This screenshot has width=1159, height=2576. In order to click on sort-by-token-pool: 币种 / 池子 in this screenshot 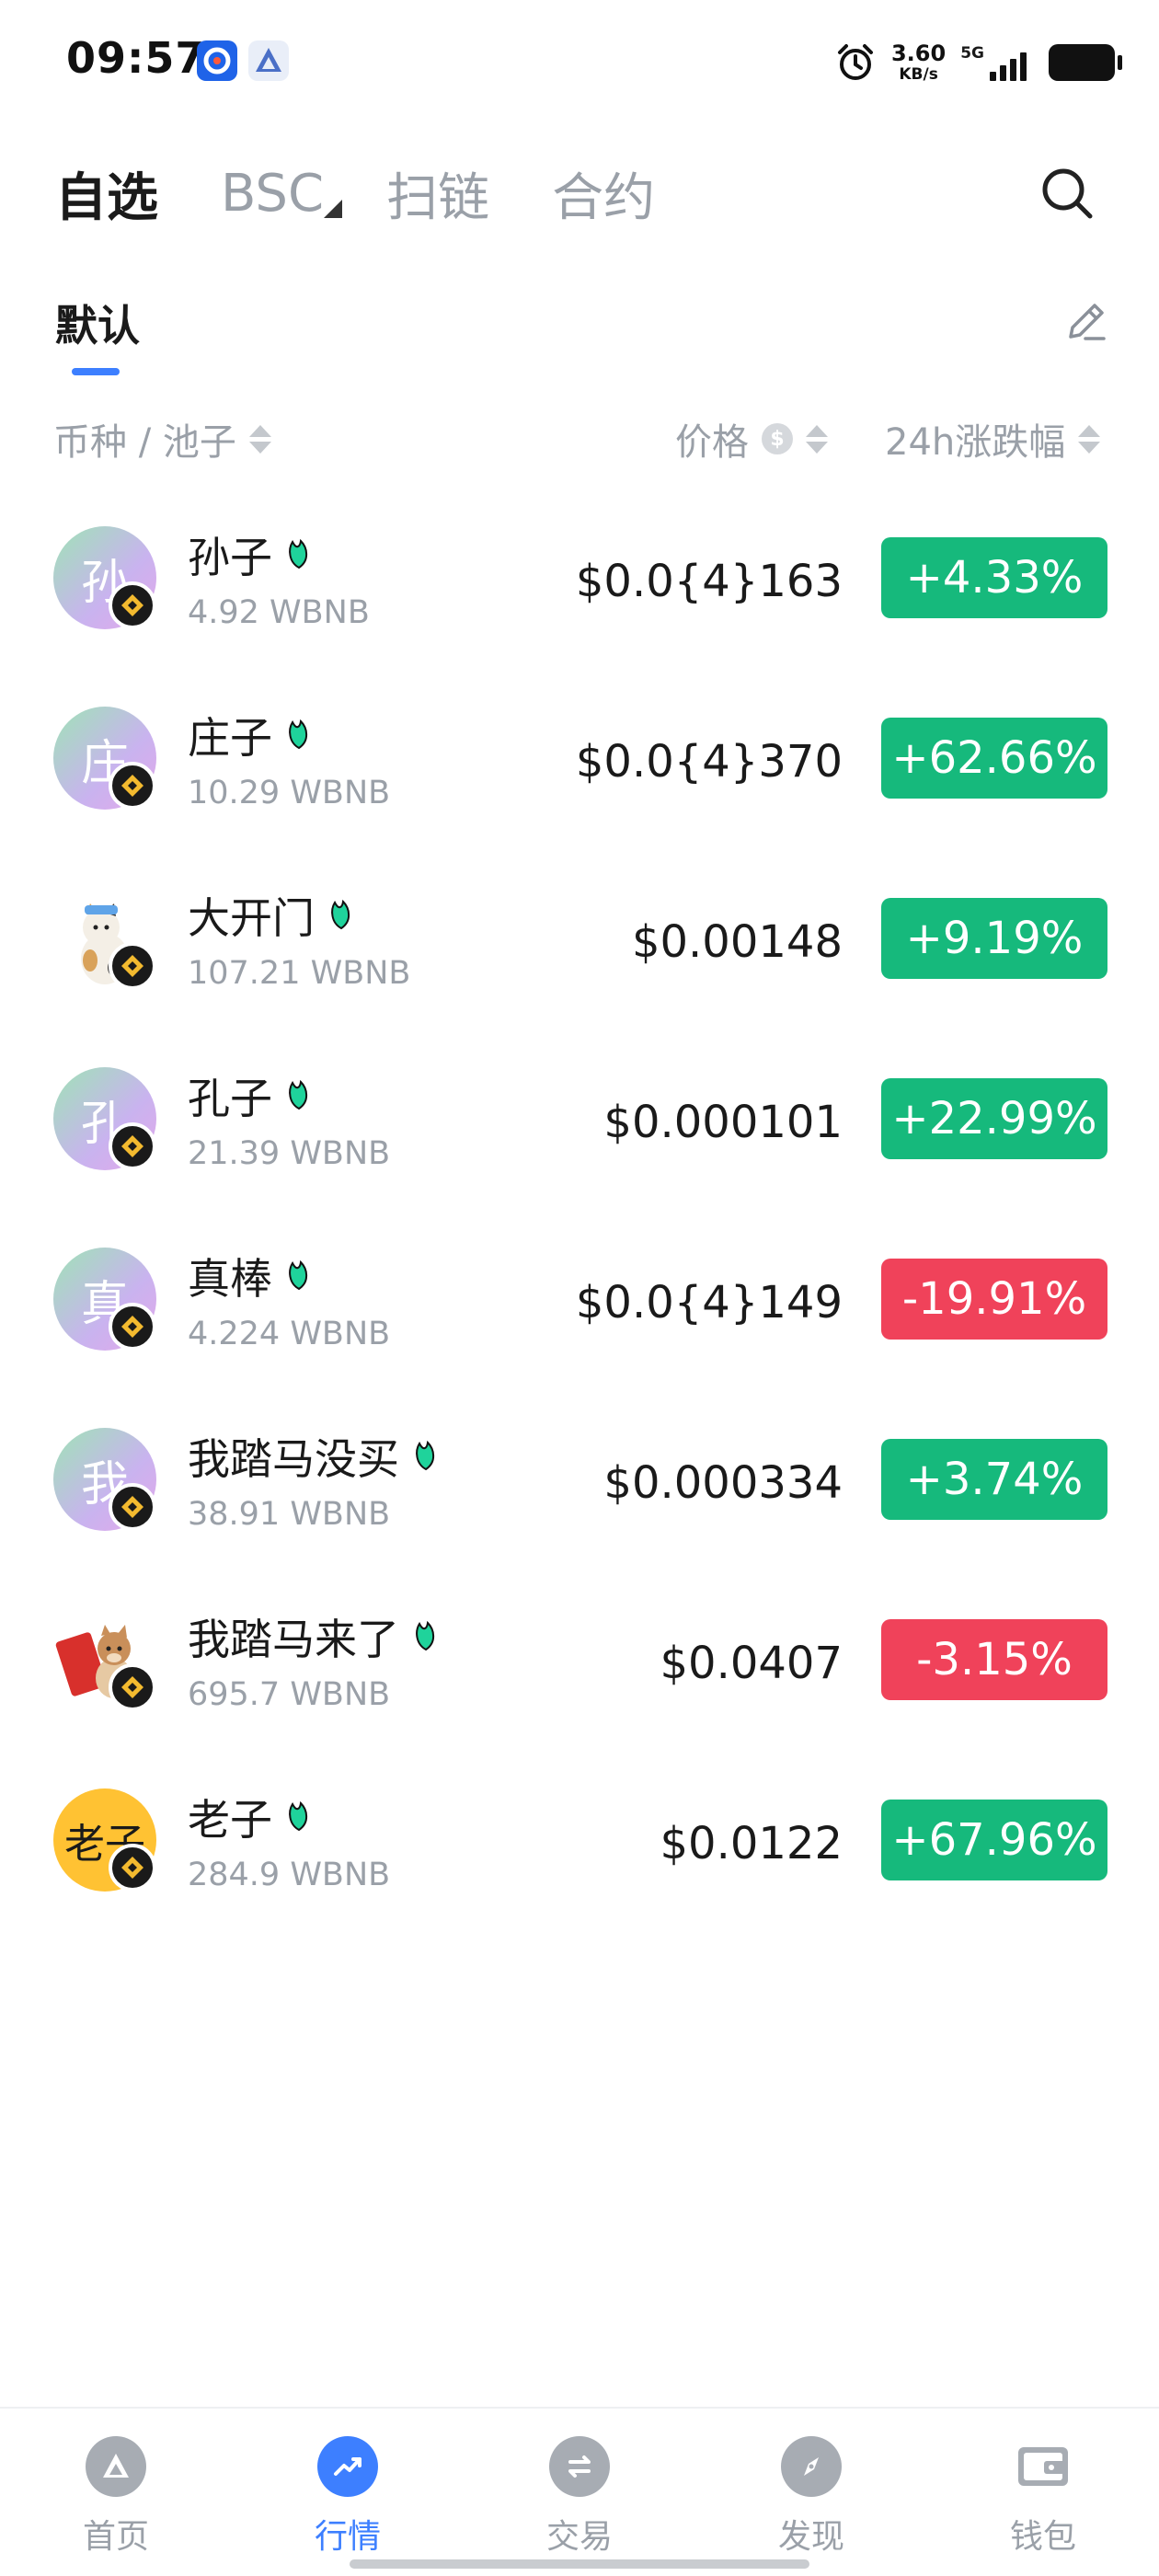, I will do `click(162, 440)`.